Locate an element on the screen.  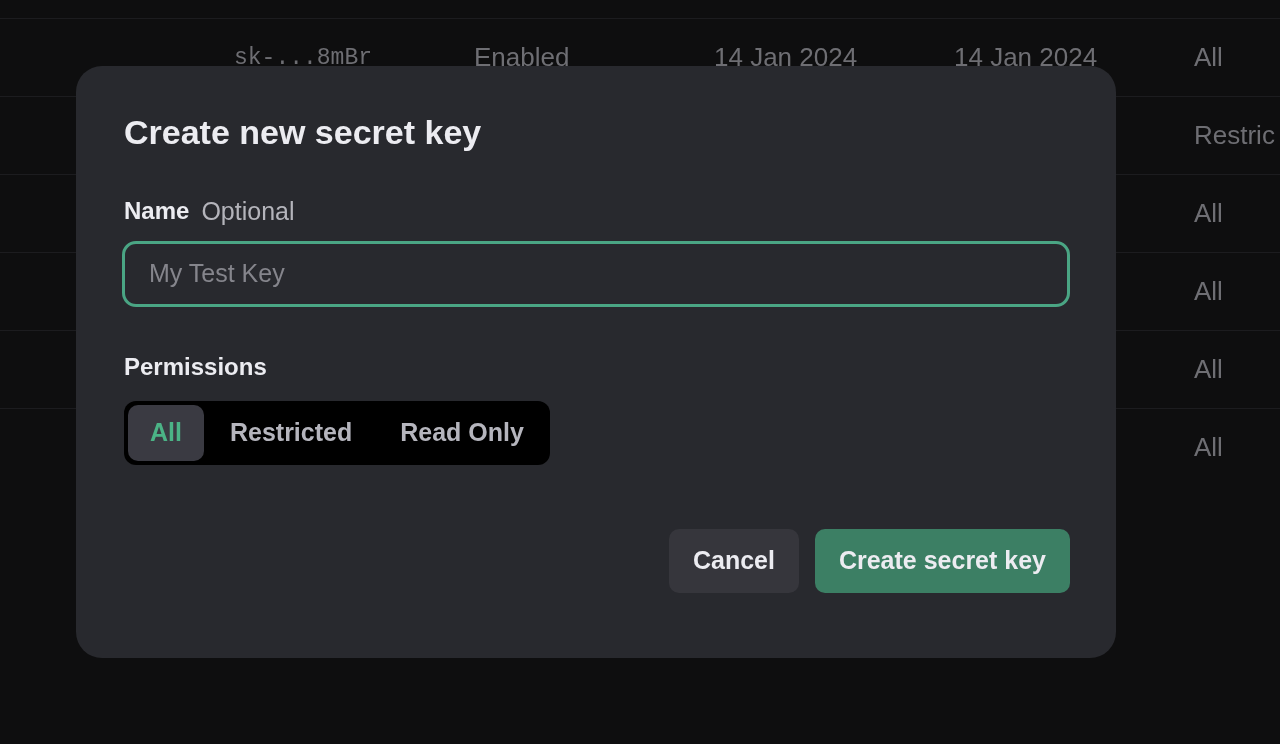
permission-option: All is located at coordinates (166, 432).